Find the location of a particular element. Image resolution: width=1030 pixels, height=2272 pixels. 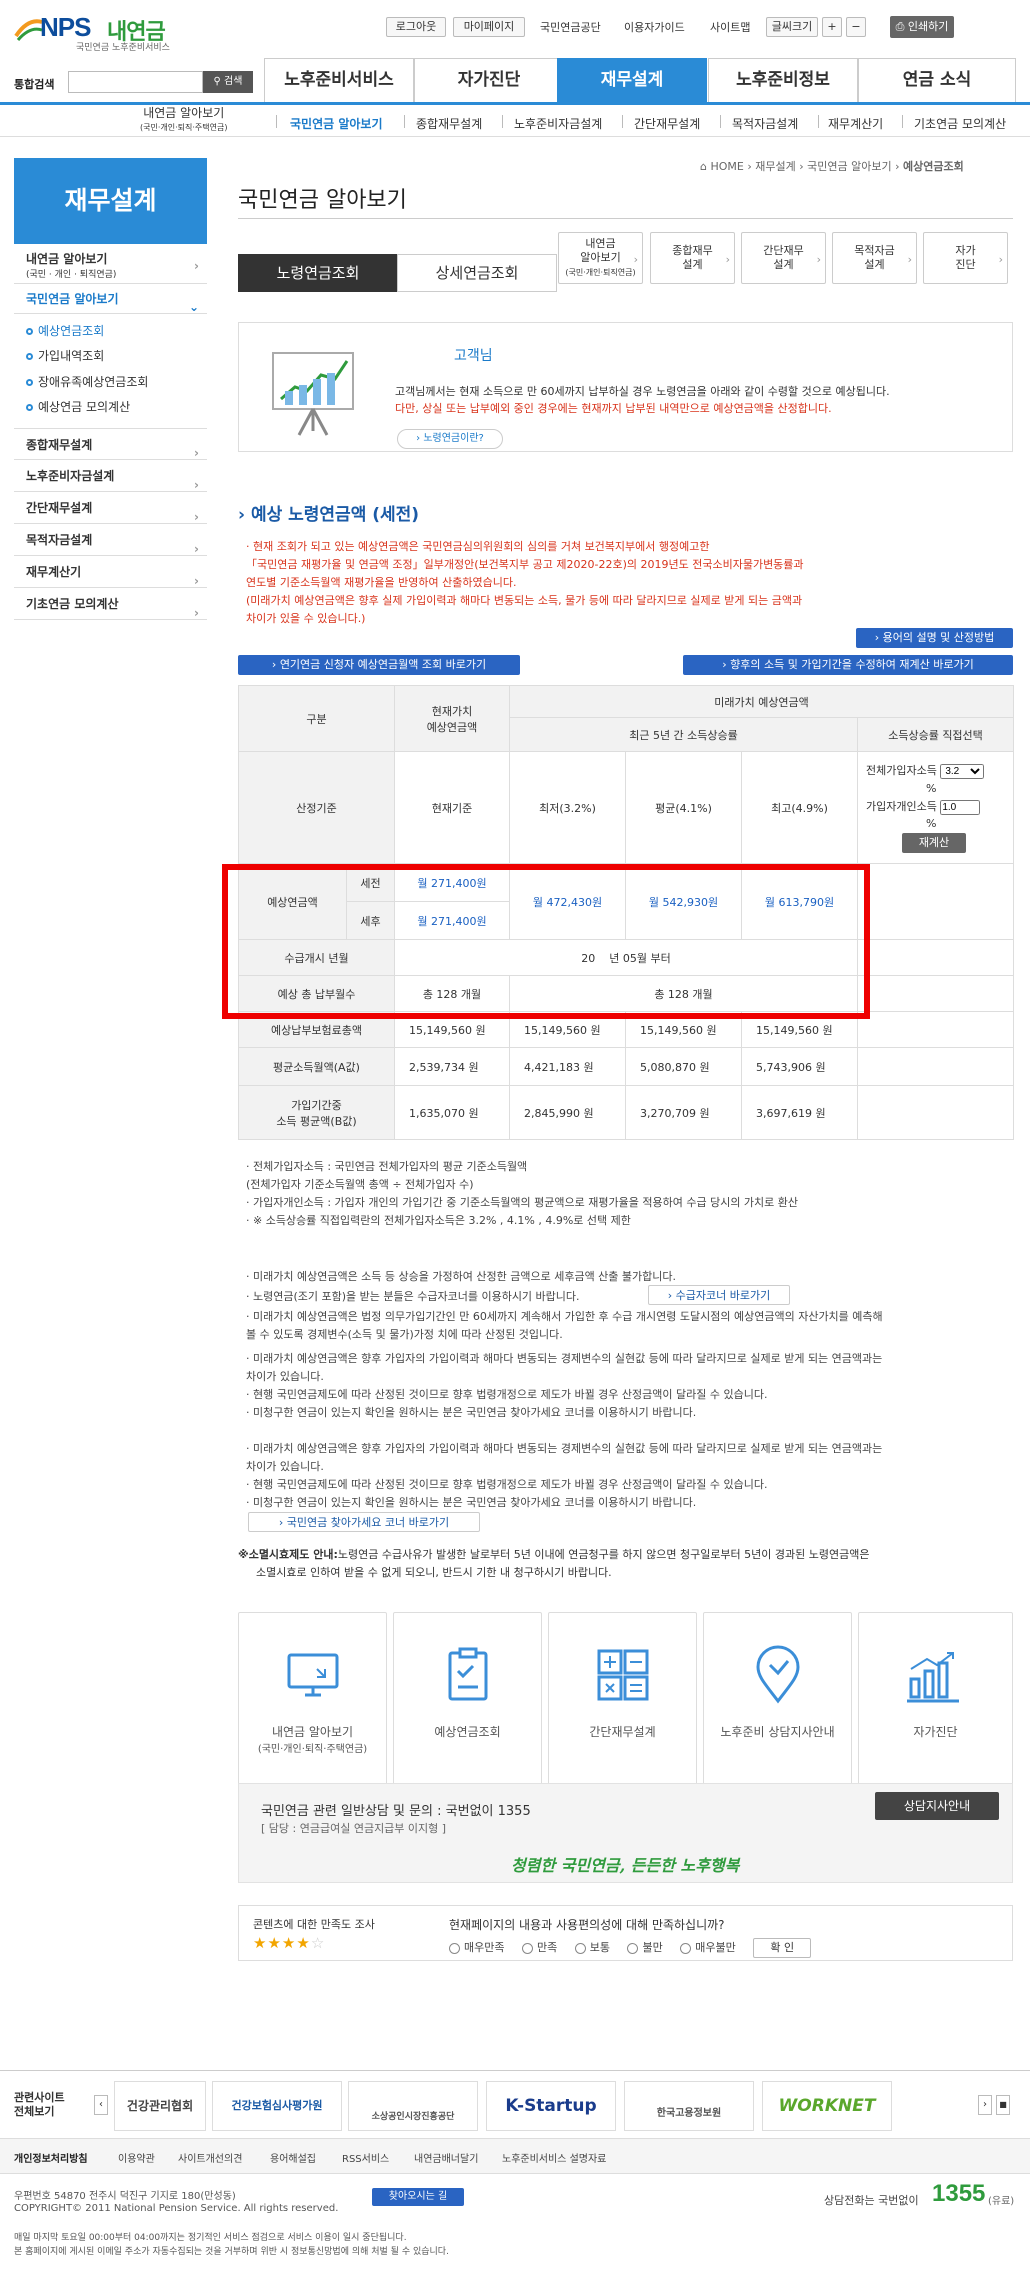

sitemap-link: 사이트맵 is located at coordinates (730, 27).